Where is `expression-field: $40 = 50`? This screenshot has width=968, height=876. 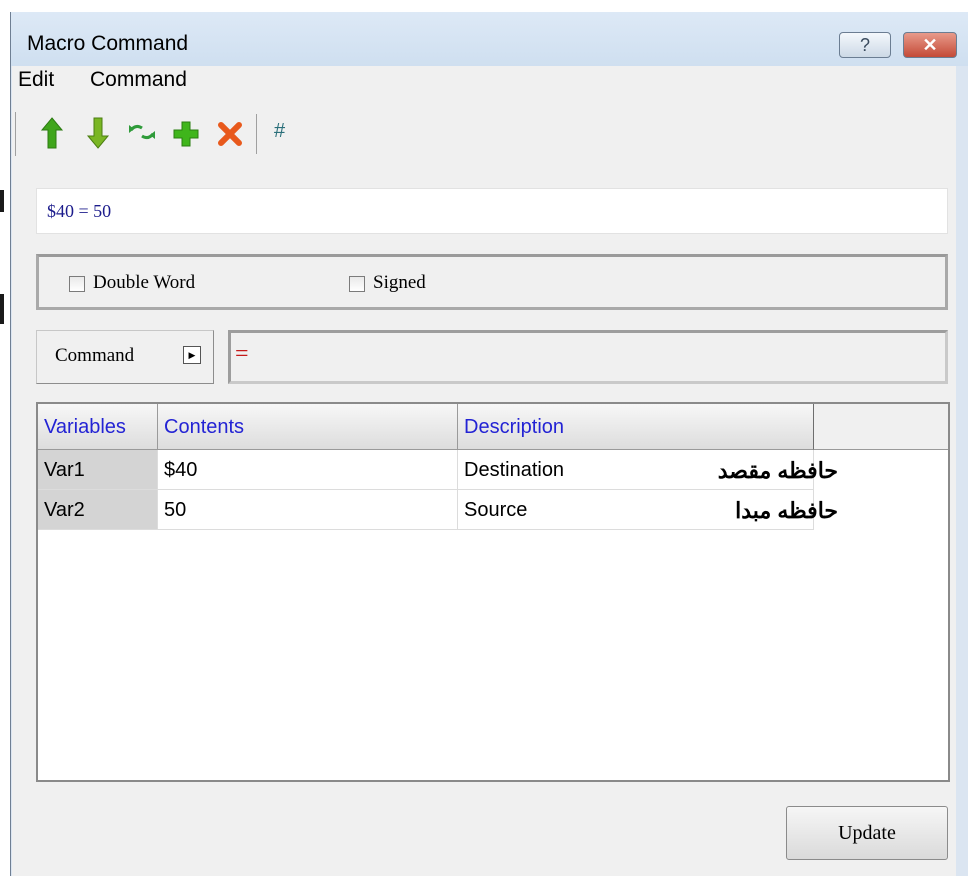
expression-field: $40 = 50 is located at coordinates (492, 211).